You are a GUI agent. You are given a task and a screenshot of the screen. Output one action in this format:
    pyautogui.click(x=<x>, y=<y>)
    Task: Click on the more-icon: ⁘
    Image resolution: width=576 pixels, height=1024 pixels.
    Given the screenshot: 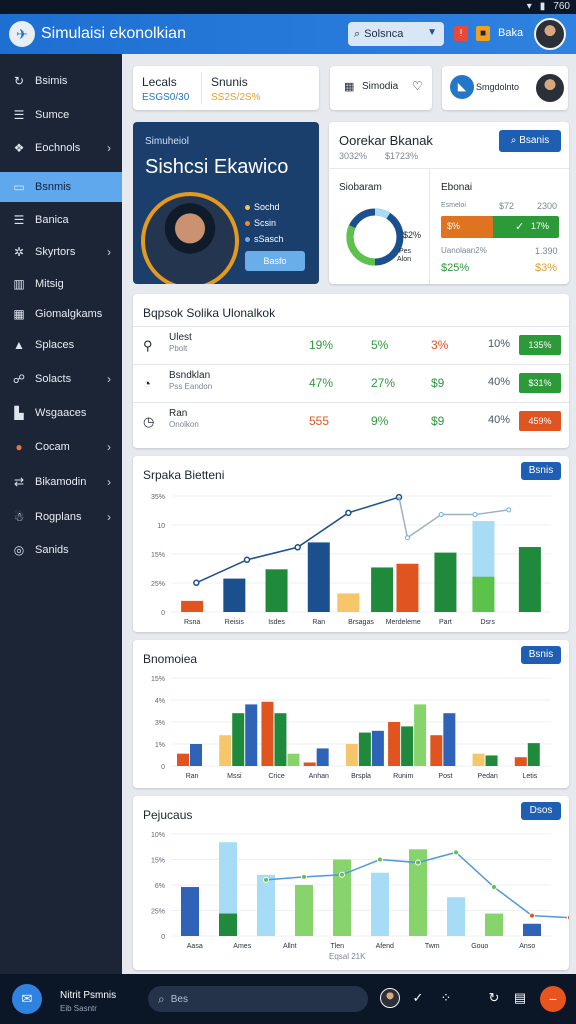 What is the action you would take?
    pyautogui.click(x=446, y=998)
    